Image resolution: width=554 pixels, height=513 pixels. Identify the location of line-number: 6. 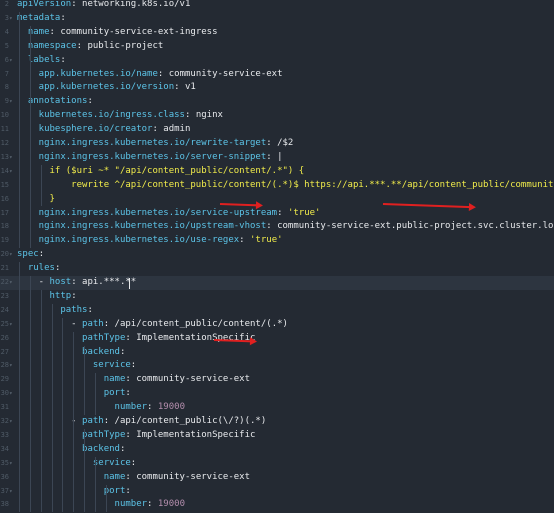
(6, 59).